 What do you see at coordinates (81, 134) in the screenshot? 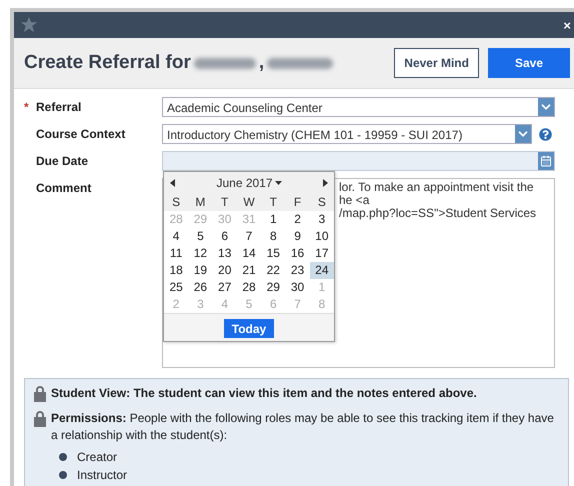
I see `field-label: Course Context` at bounding box center [81, 134].